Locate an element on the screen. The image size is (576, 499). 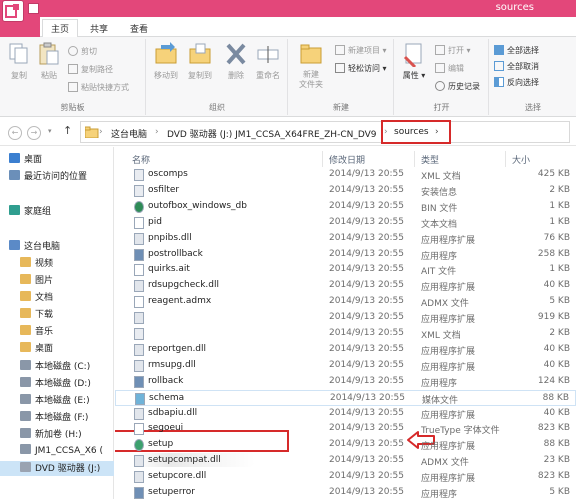
file-row: reportgen.dll 2014/9/13 20:55 应用程序扩展 40 KB is located at coordinates (345, 350).